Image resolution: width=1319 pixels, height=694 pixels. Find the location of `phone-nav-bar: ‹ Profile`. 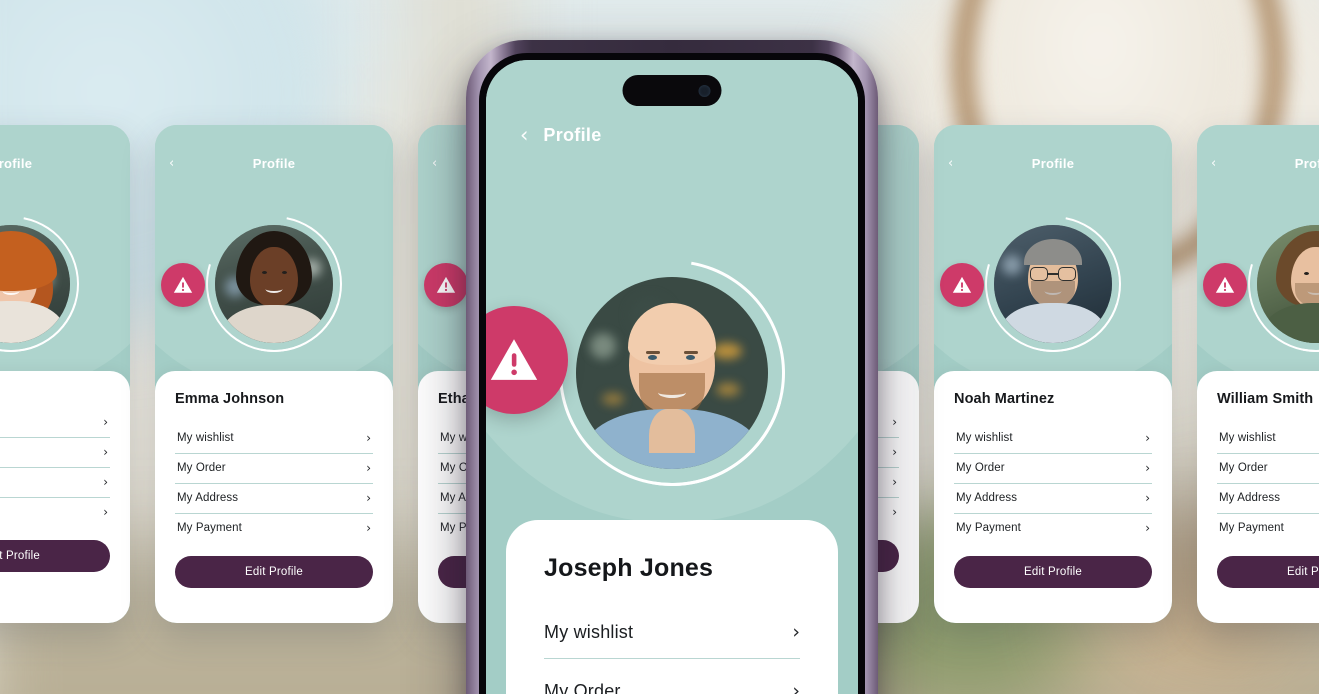

phone-nav-bar: ‹ Profile is located at coordinates (672, 135).